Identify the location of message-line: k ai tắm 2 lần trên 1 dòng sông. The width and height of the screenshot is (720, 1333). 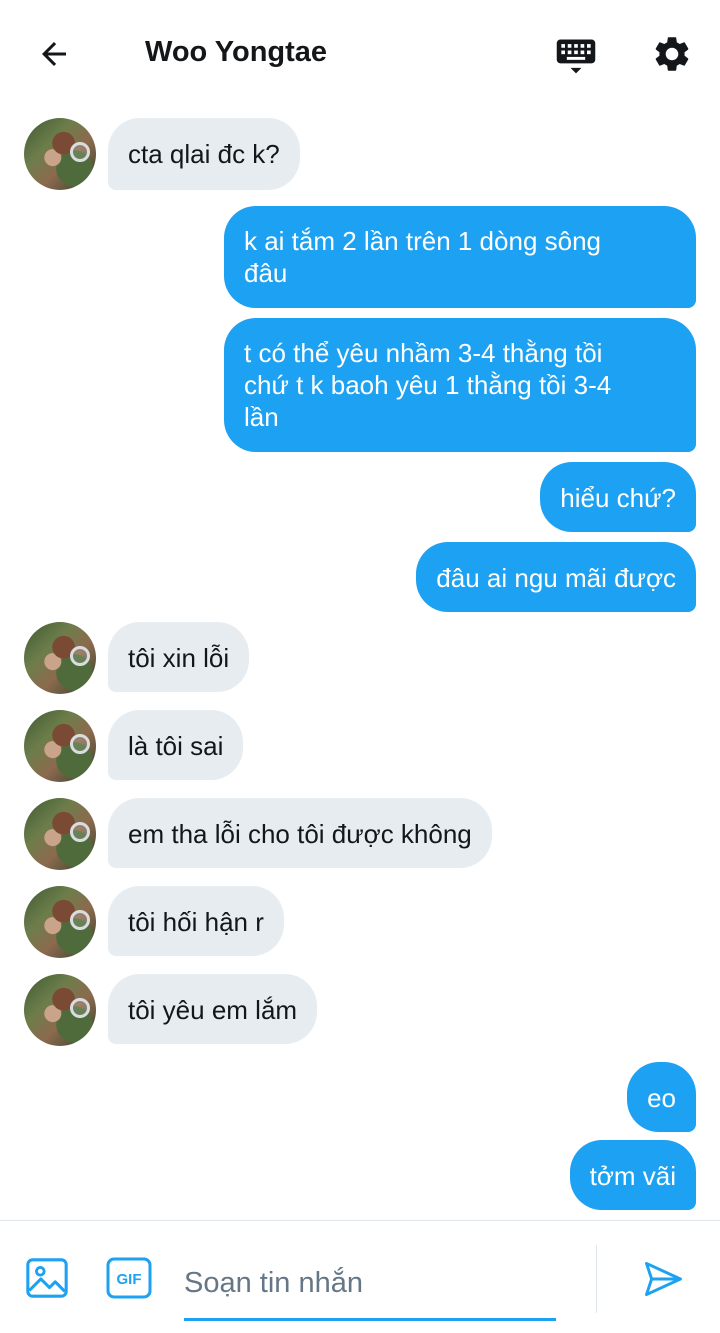
(423, 241).